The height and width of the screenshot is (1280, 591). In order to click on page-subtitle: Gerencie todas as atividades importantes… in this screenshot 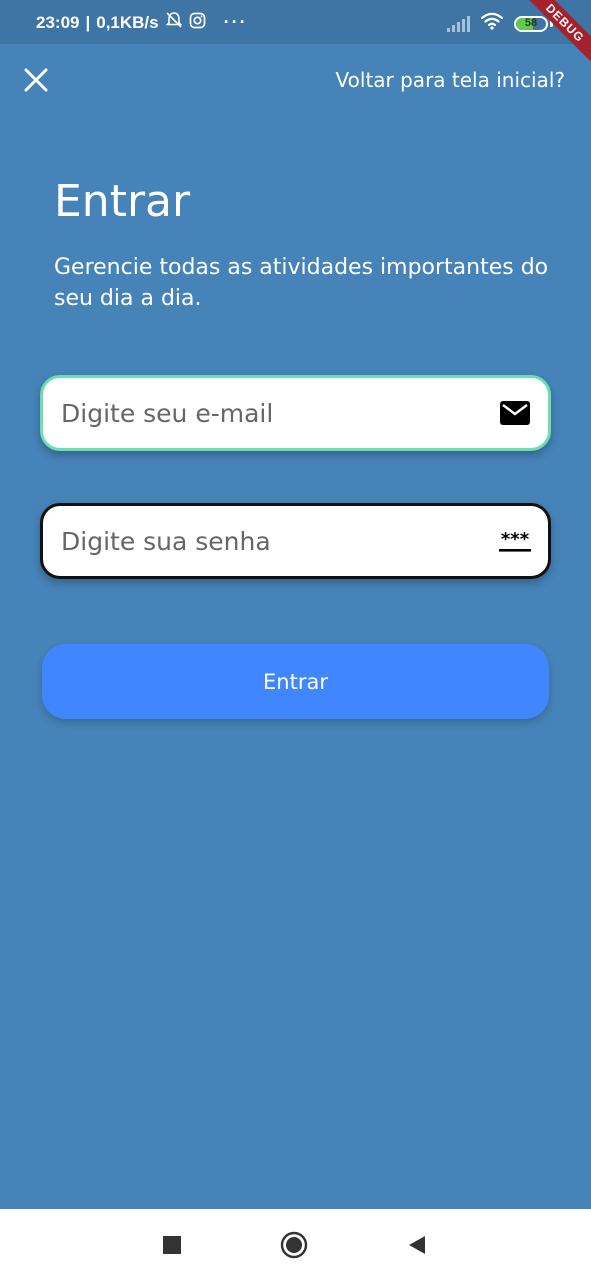, I will do `click(301, 283)`.